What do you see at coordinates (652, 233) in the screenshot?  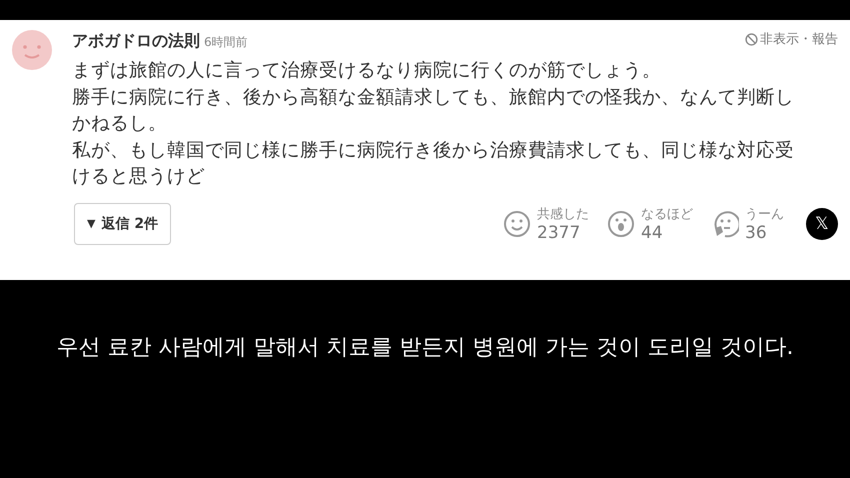 I see `reaction-count: 44` at bounding box center [652, 233].